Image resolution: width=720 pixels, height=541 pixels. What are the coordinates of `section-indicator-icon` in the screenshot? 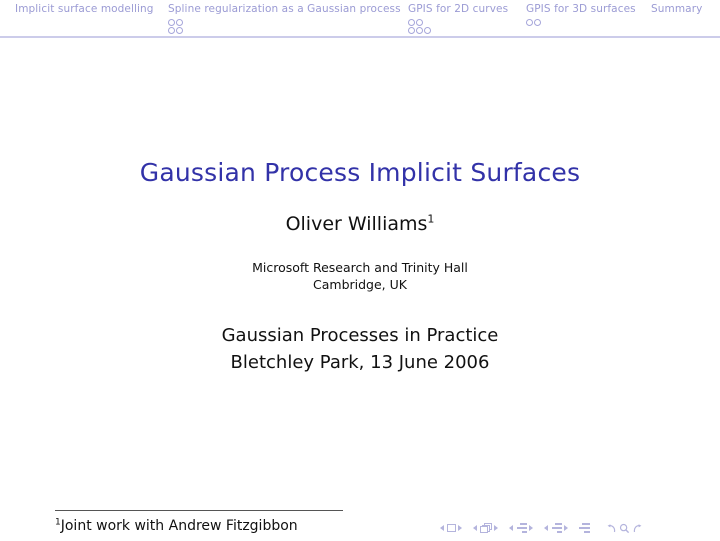 It's located at (556, 528).